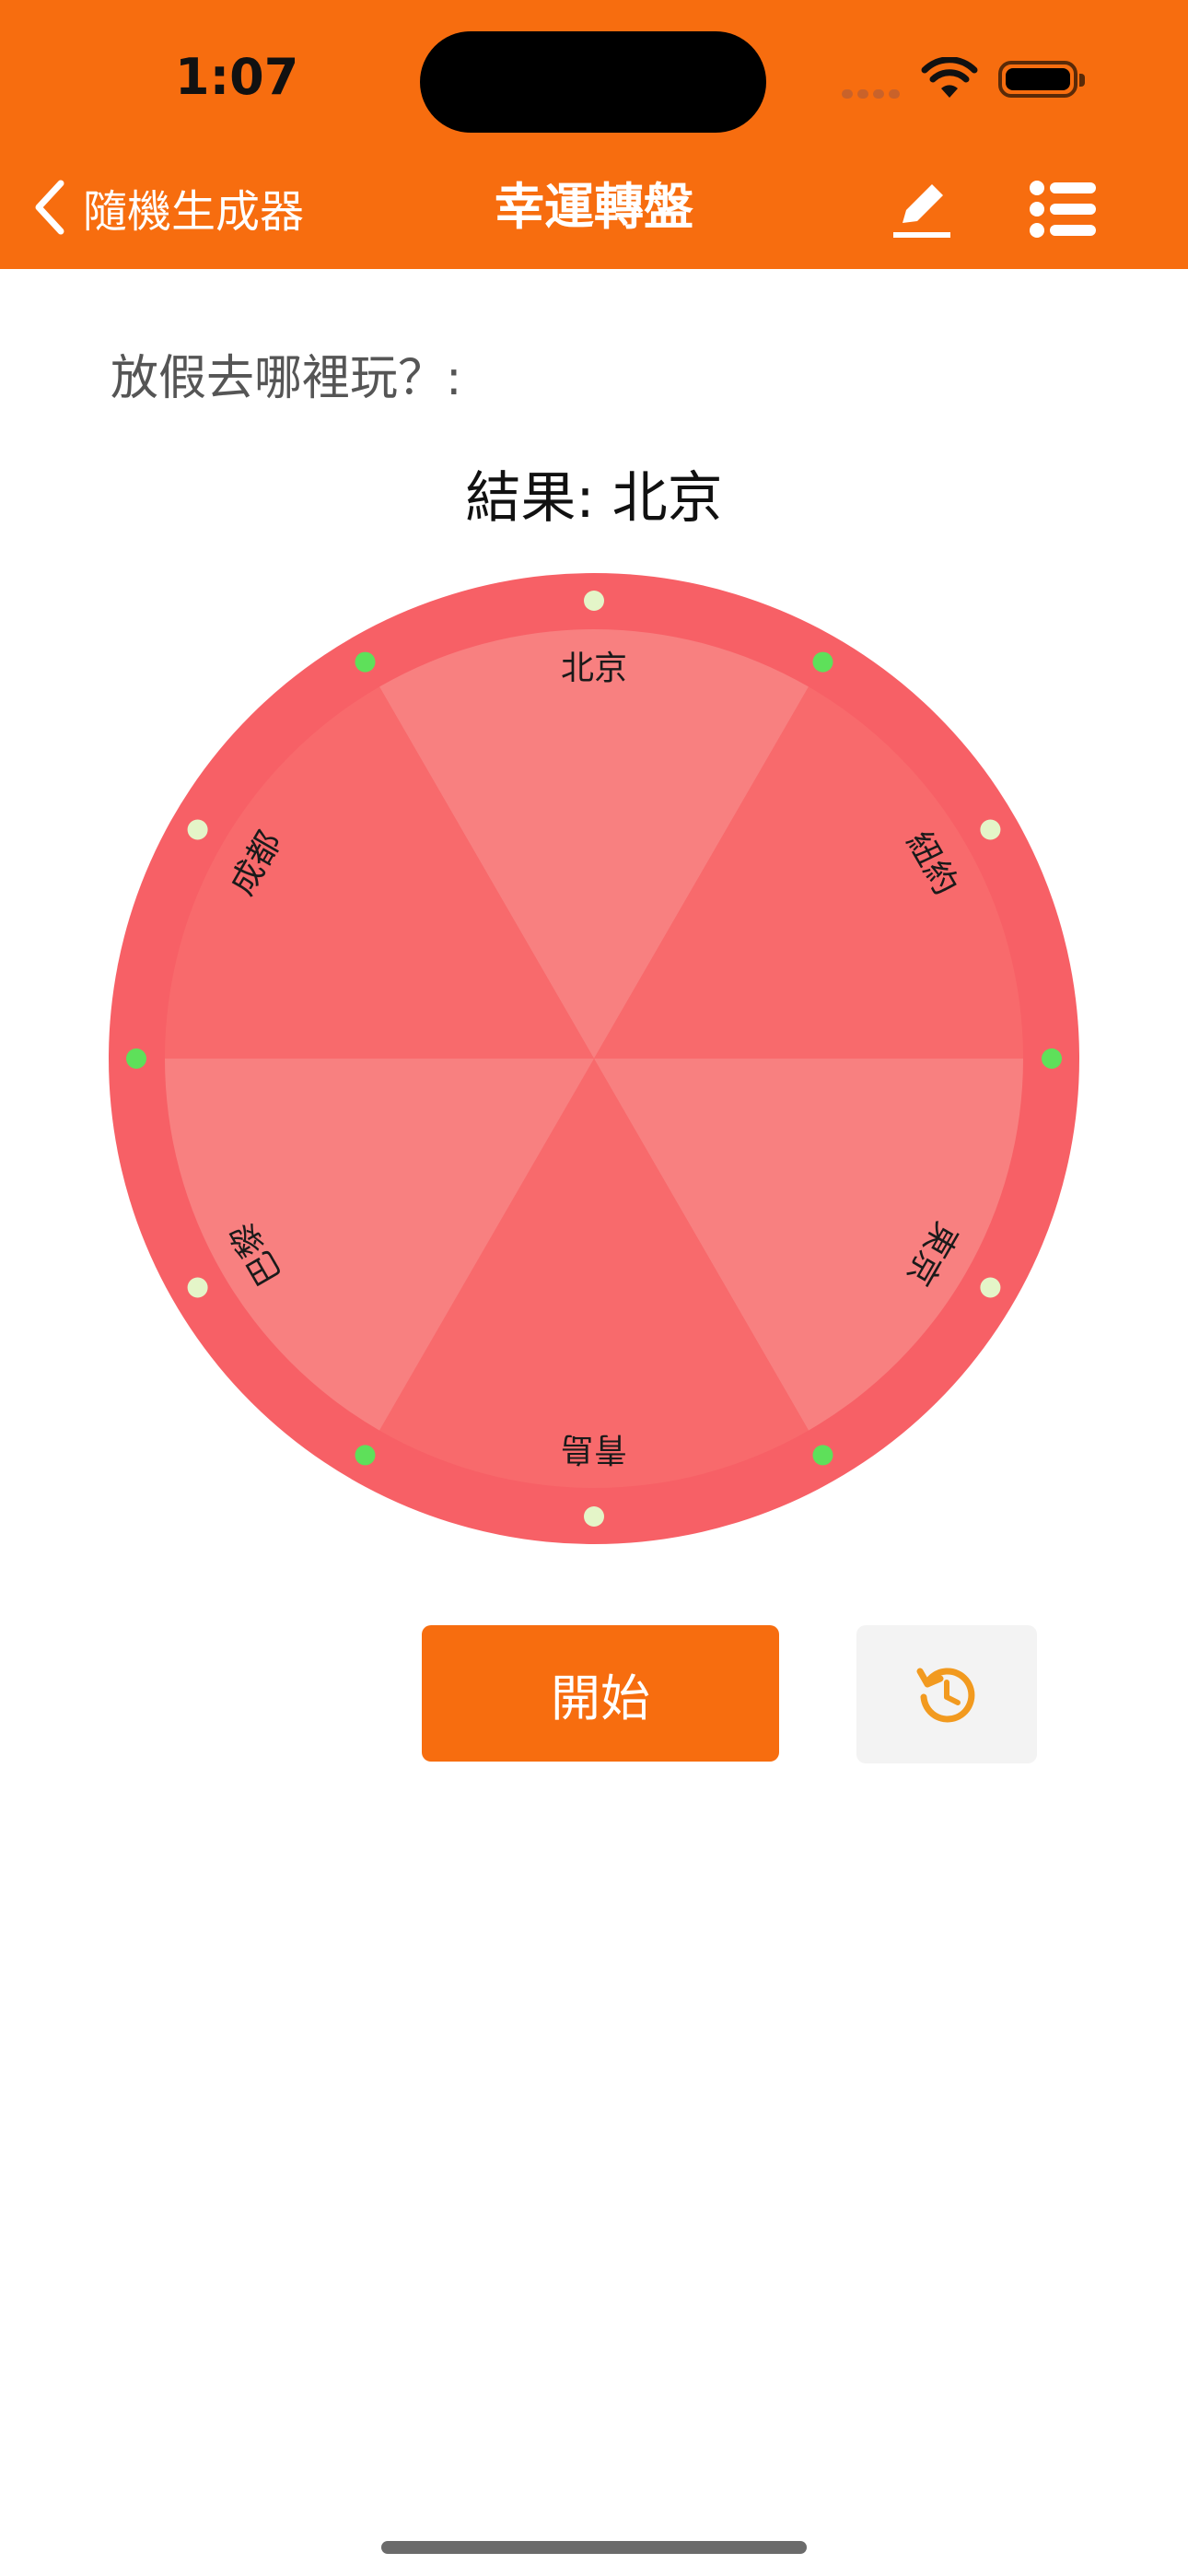 This screenshot has width=1188, height=2576. What do you see at coordinates (667, 498) in the screenshot?
I see `result-value: 北京` at bounding box center [667, 498].